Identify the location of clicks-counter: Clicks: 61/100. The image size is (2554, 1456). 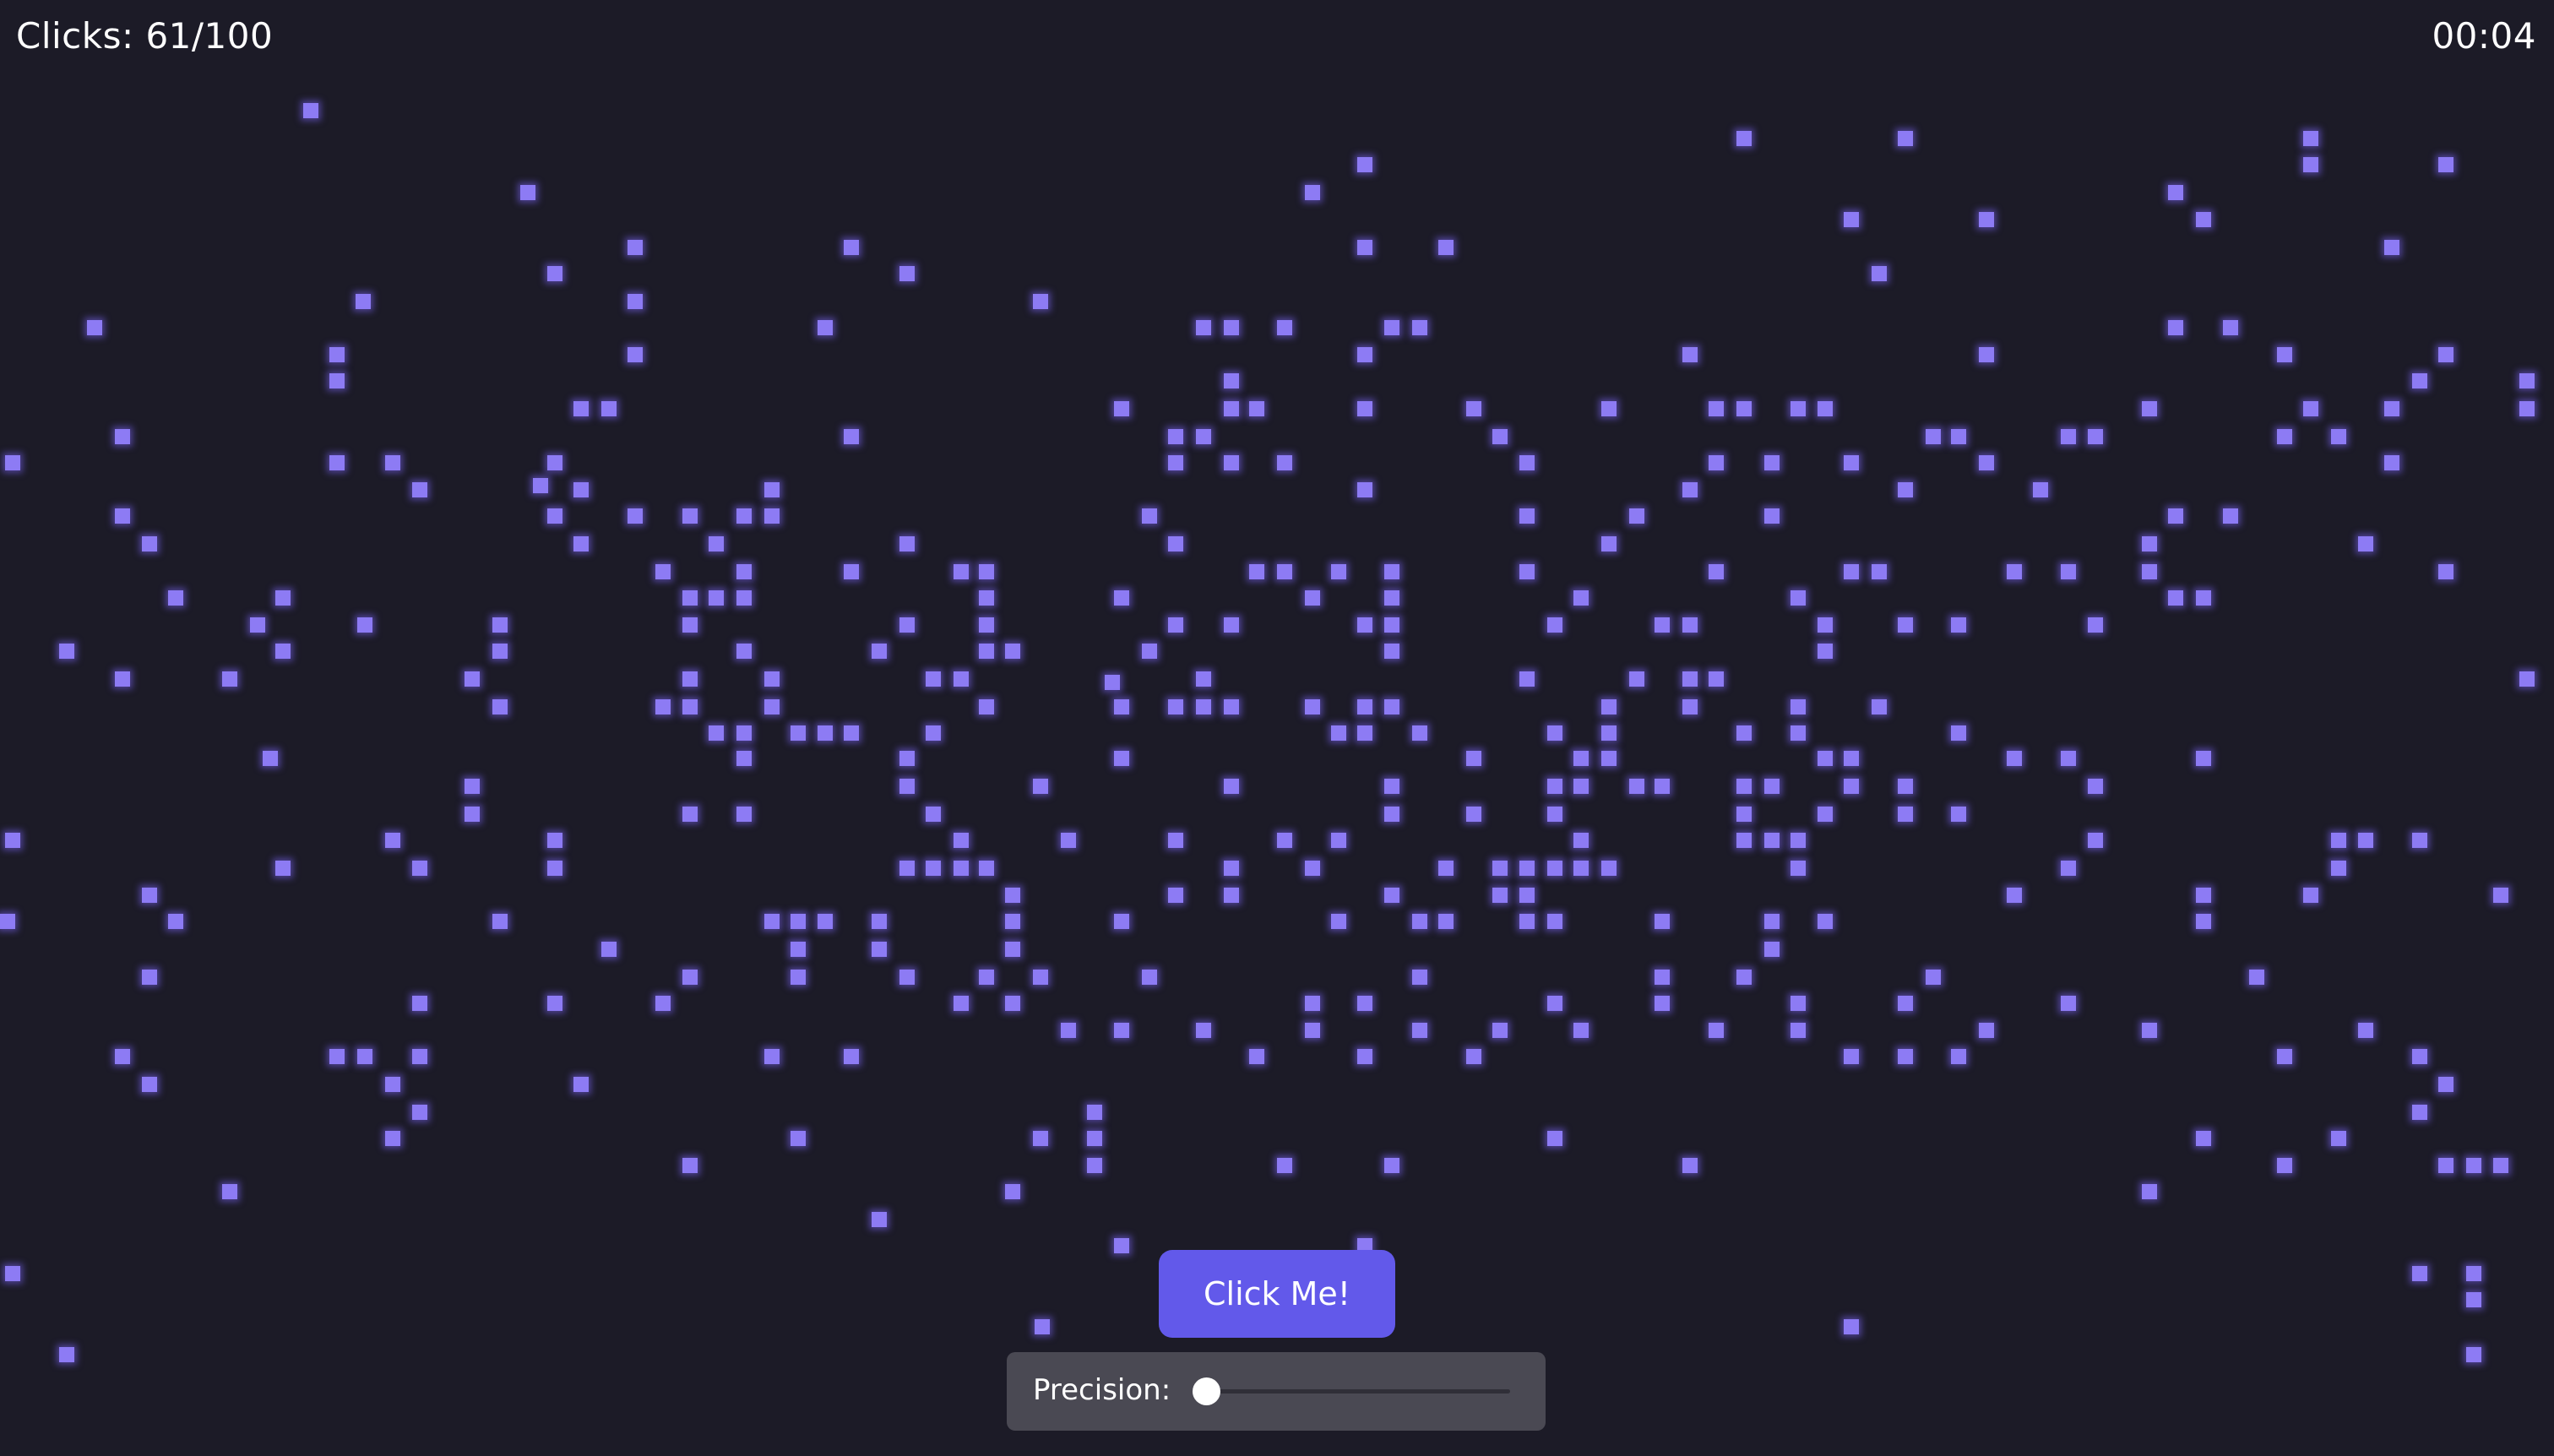
(145, 36).